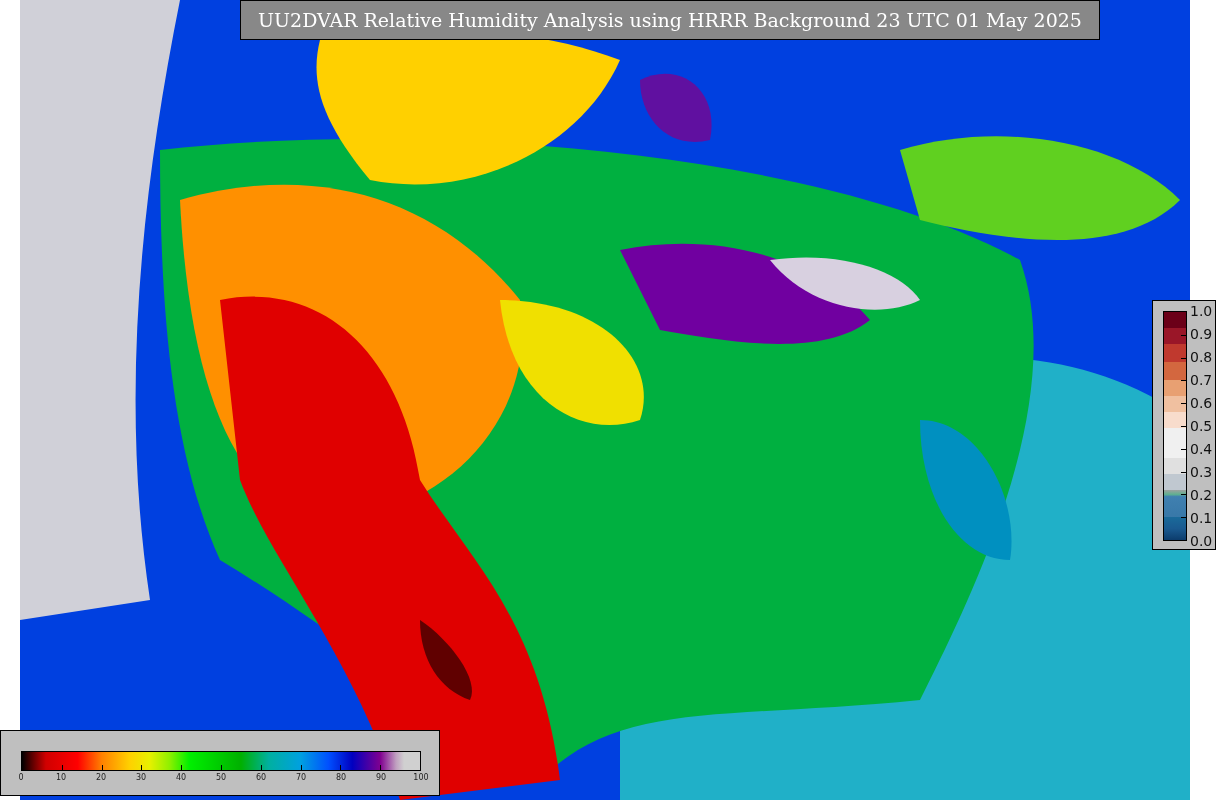 The image size is (1216, 800). I want to click on scale-label: 70, so click(301, 777).